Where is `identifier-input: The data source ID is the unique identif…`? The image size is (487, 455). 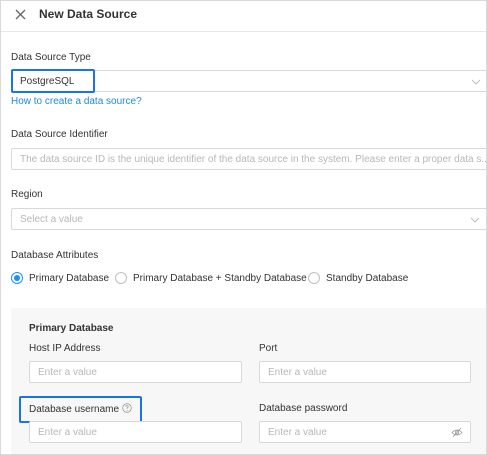 identifier-input: The data source ID is the unique identif… is located at coordinates (248, 159).